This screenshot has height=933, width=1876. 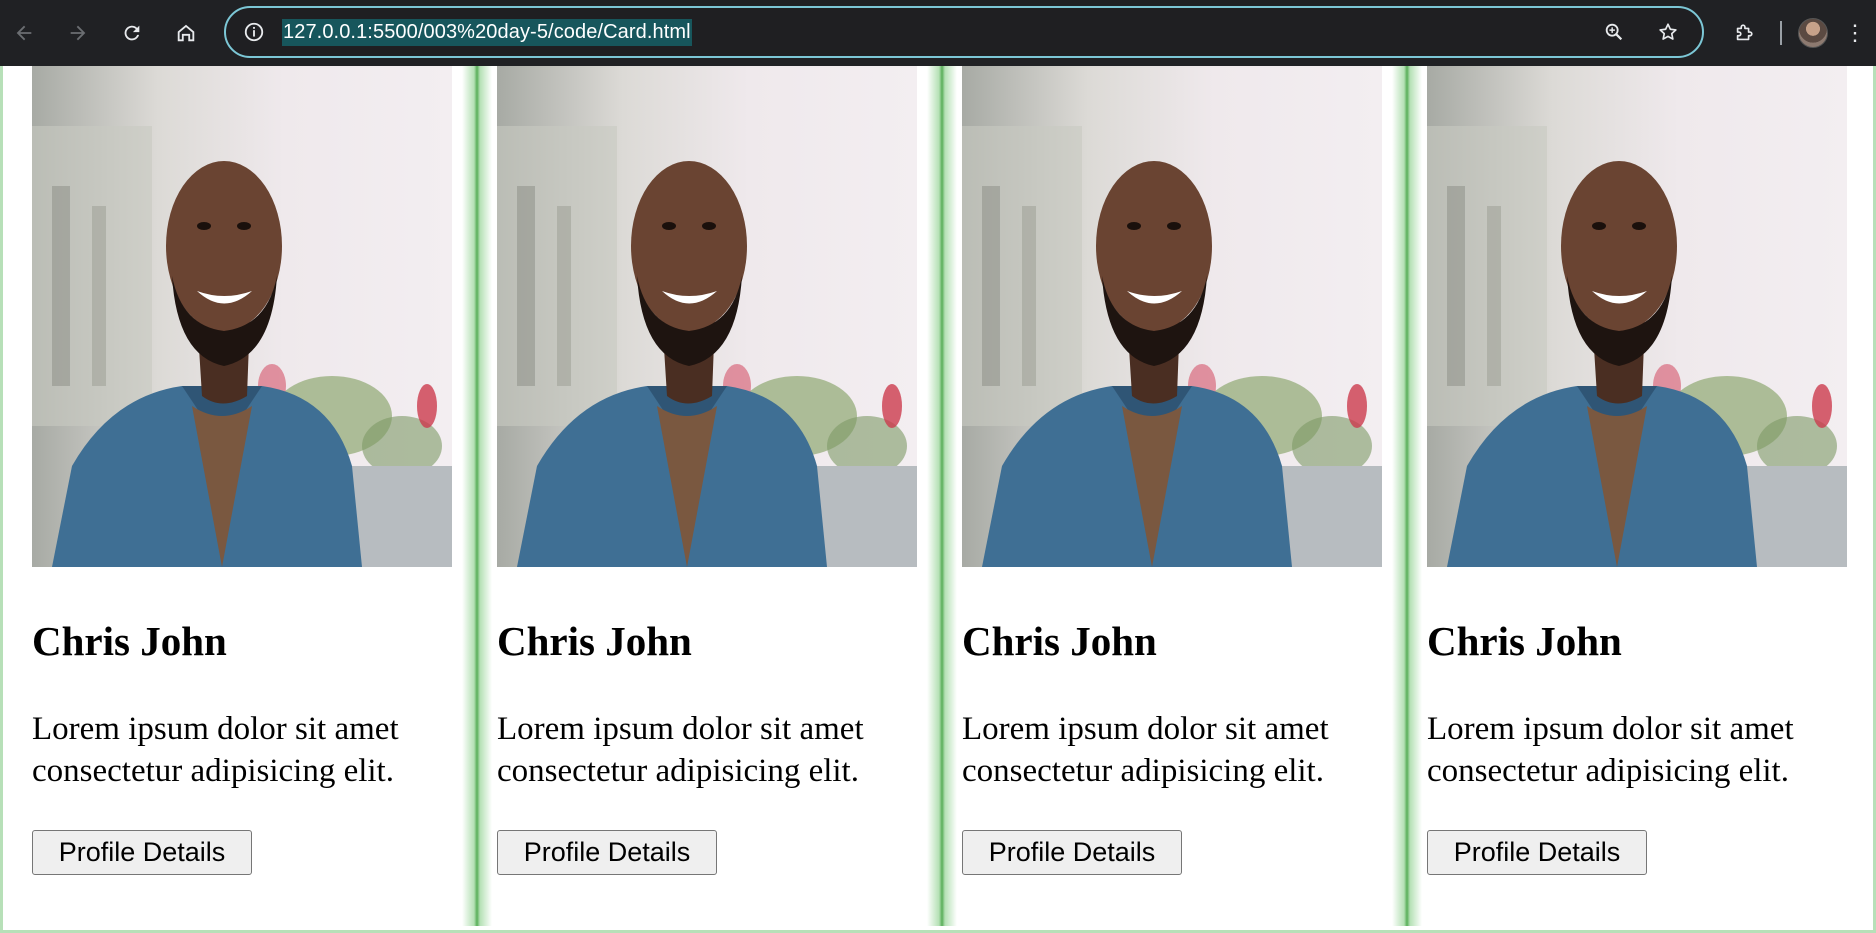 I want to click on home-icon, so click(x=186, y=33).